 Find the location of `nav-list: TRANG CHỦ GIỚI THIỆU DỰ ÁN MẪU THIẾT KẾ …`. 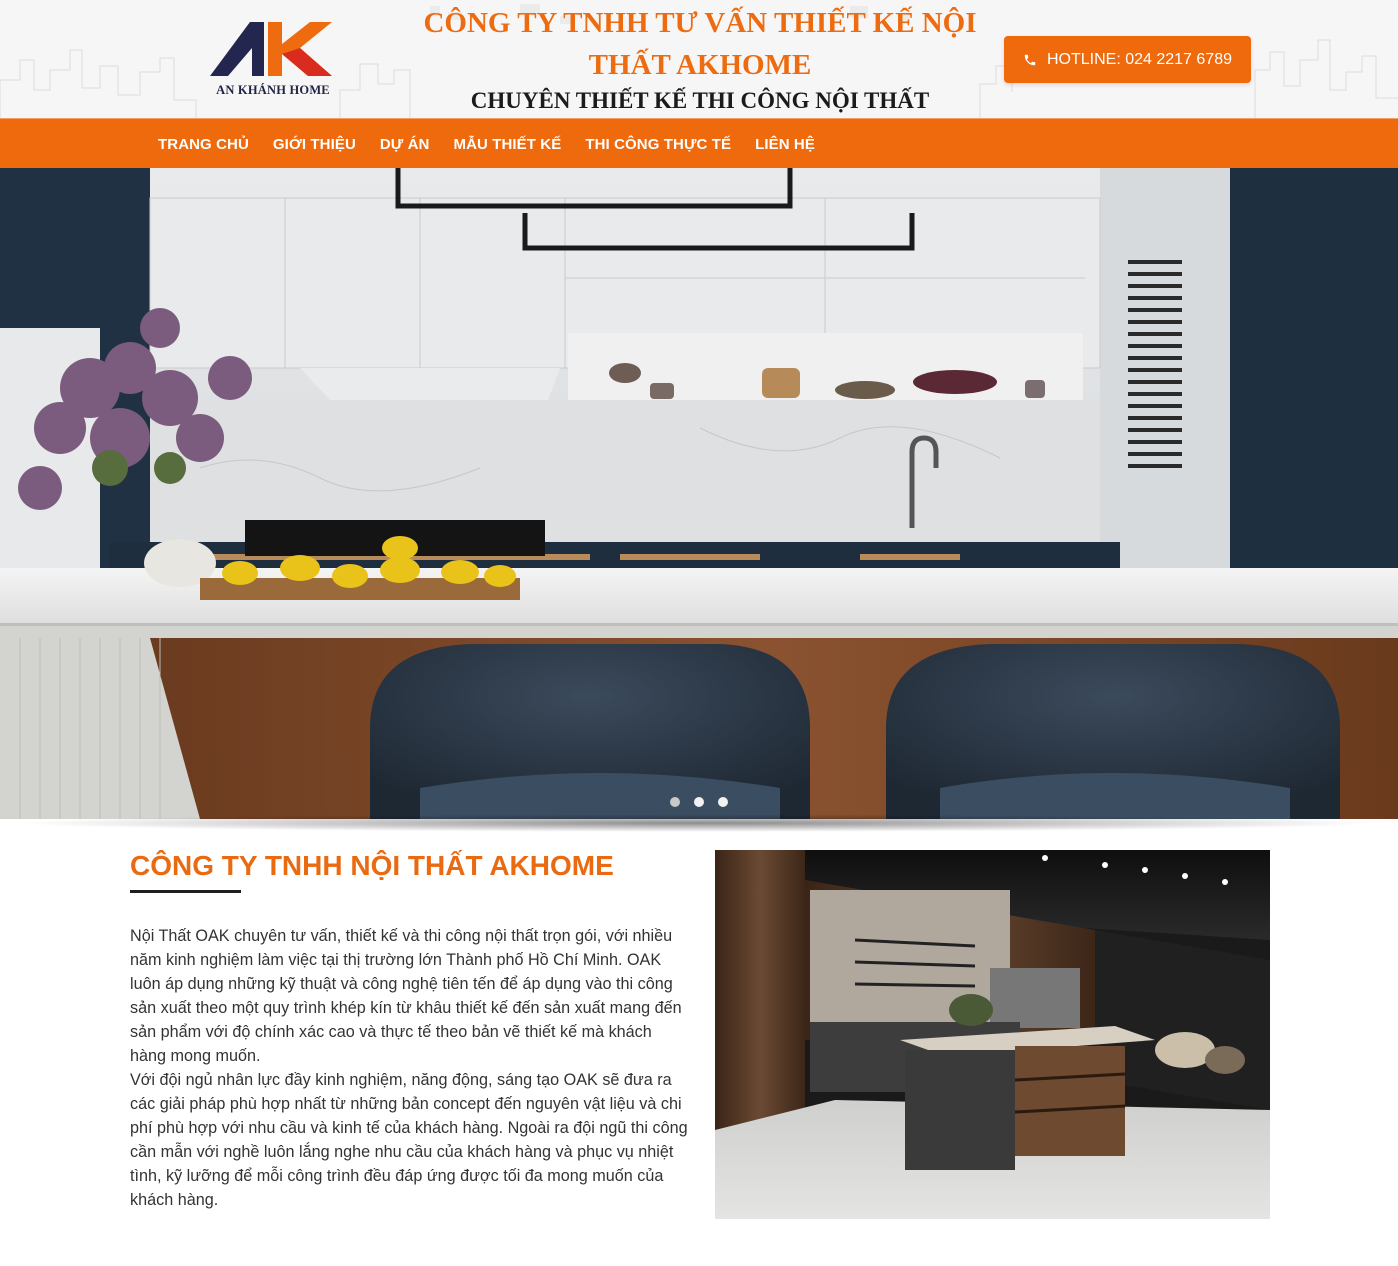

nav-list: TRANG CHỦ GIỚI THIỆU DỰ ÁN MẪU THIẾT KẾ … is located at coordinates (486, 144).